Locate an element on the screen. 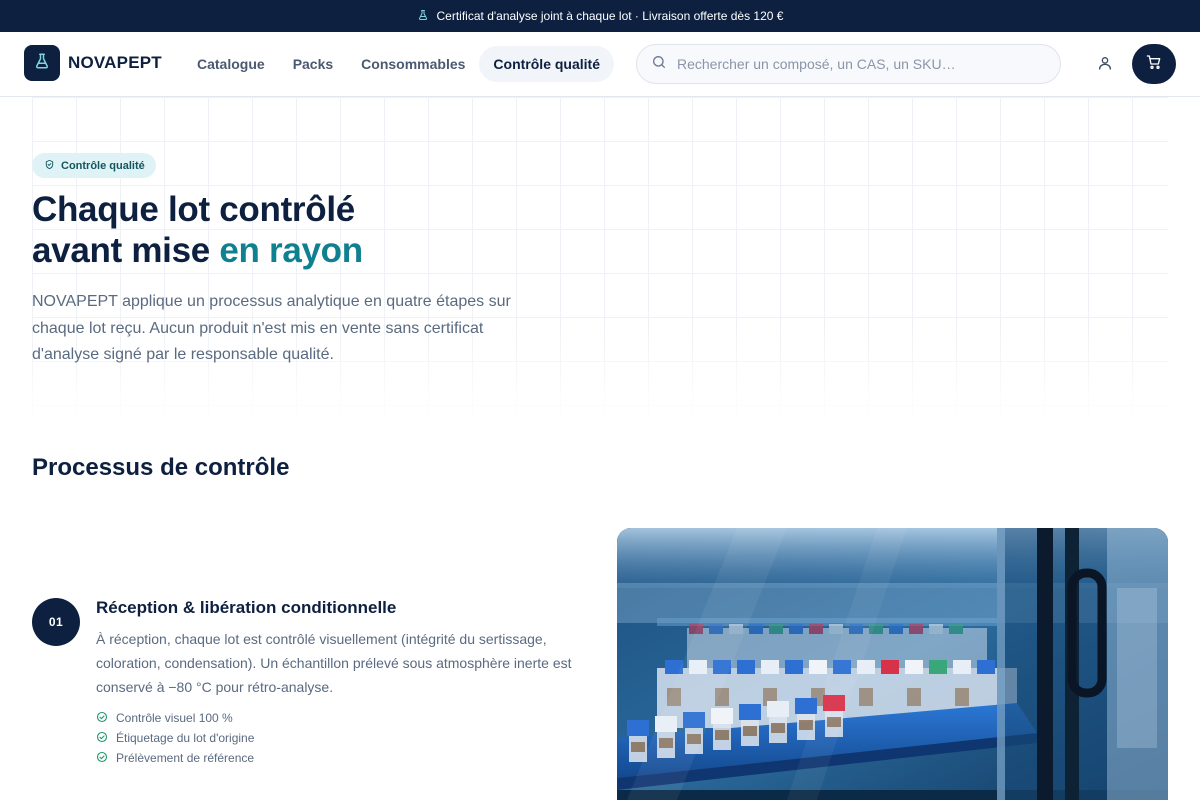 Image resolution: width=1200 pixels, height=800 pixels. search-icon is located at coordinates (659, 64).